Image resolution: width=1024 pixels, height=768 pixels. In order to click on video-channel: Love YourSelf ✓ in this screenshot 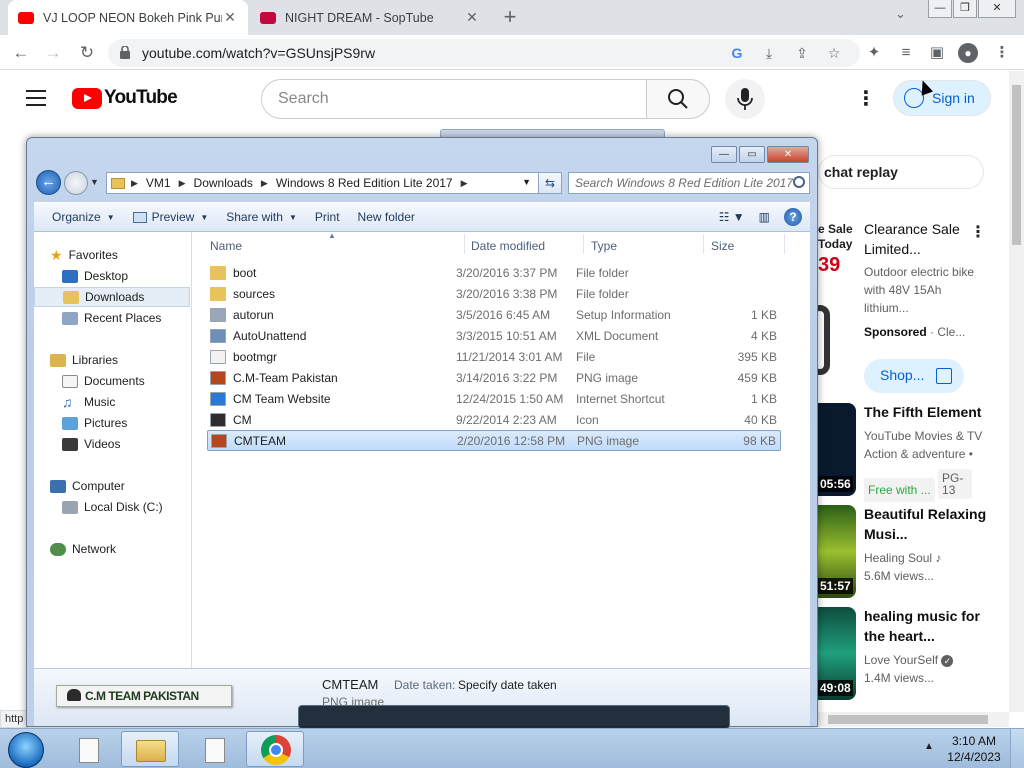, I will do `click(929, 660)`.